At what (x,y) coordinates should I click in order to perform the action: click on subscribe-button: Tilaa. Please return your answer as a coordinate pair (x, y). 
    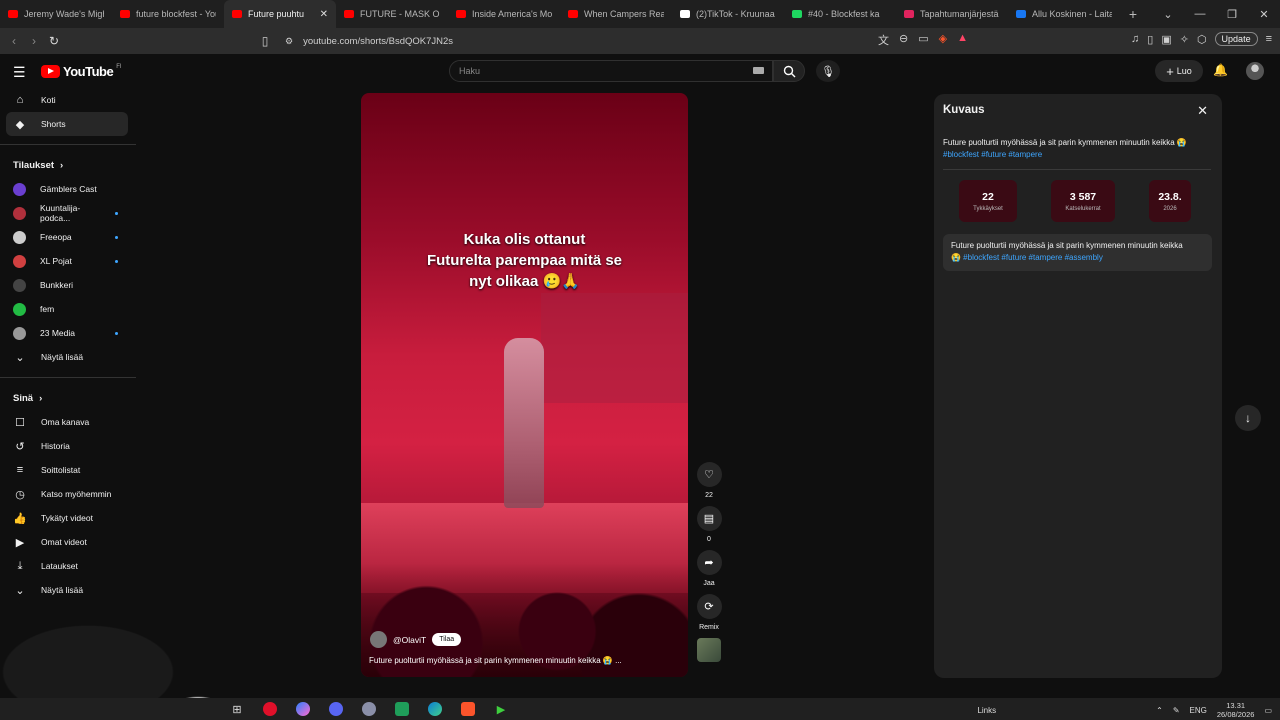
    Looking at the image, I should click on (447, 639).